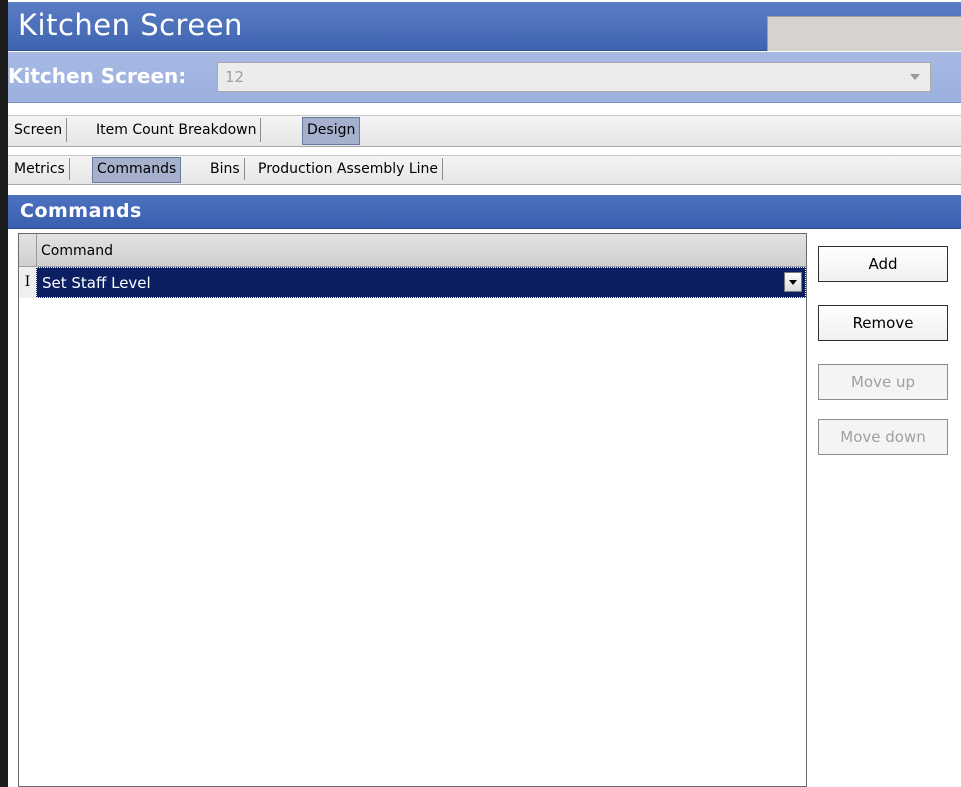 This screenshot has height=787, width=961. Describe the element at coordinates (883, 382) in the screenshot. I see `move-up-button: Move up` at that location.